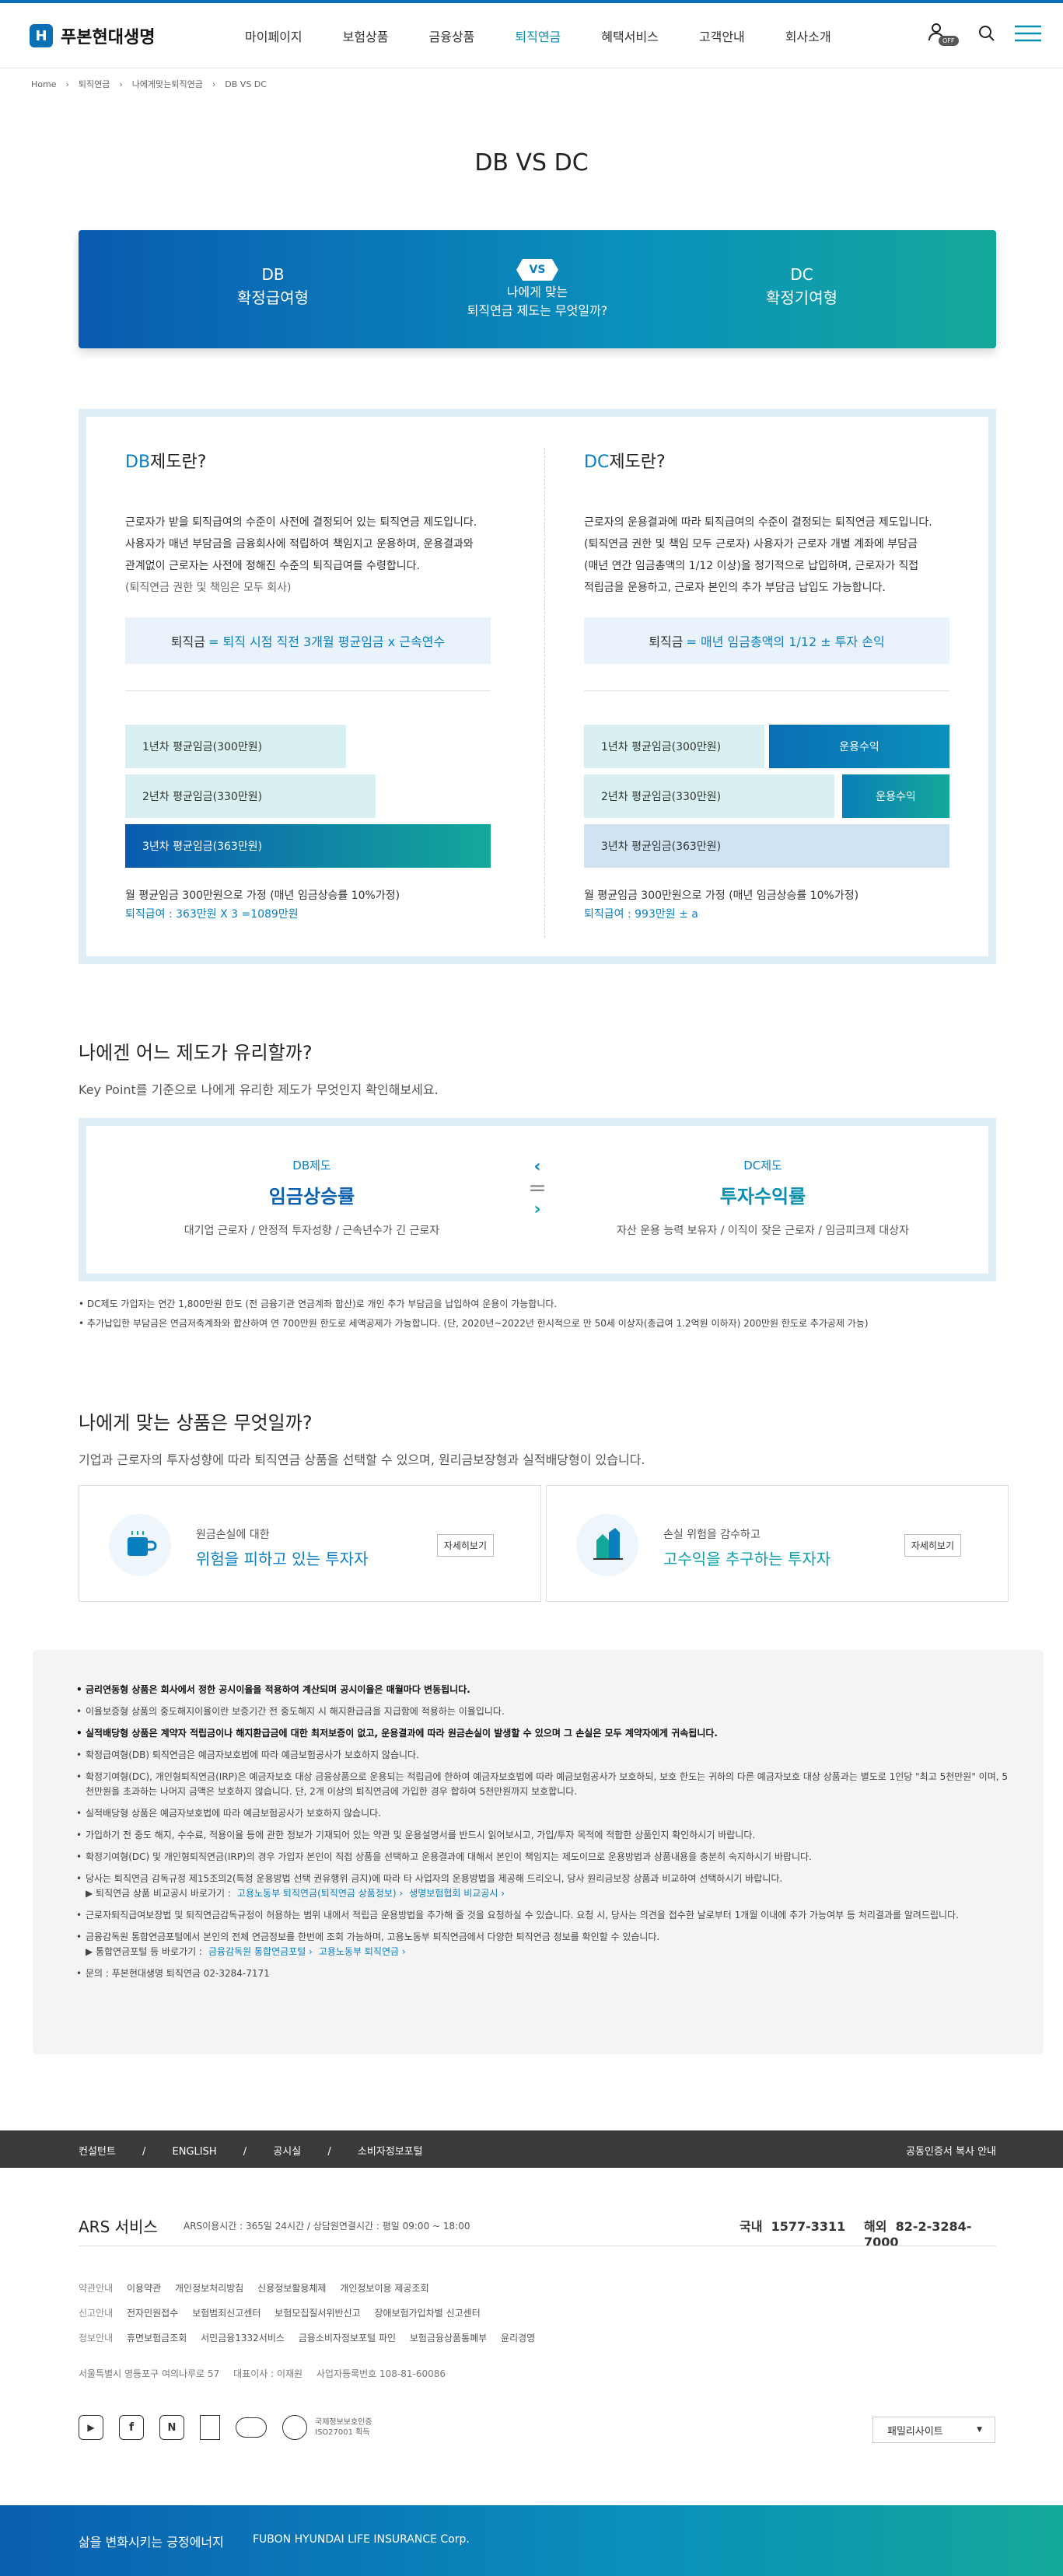  Describe the element at coordinates (273, 35) in the screenshot. I see `nav-mypage: 마이페이지` at that location.